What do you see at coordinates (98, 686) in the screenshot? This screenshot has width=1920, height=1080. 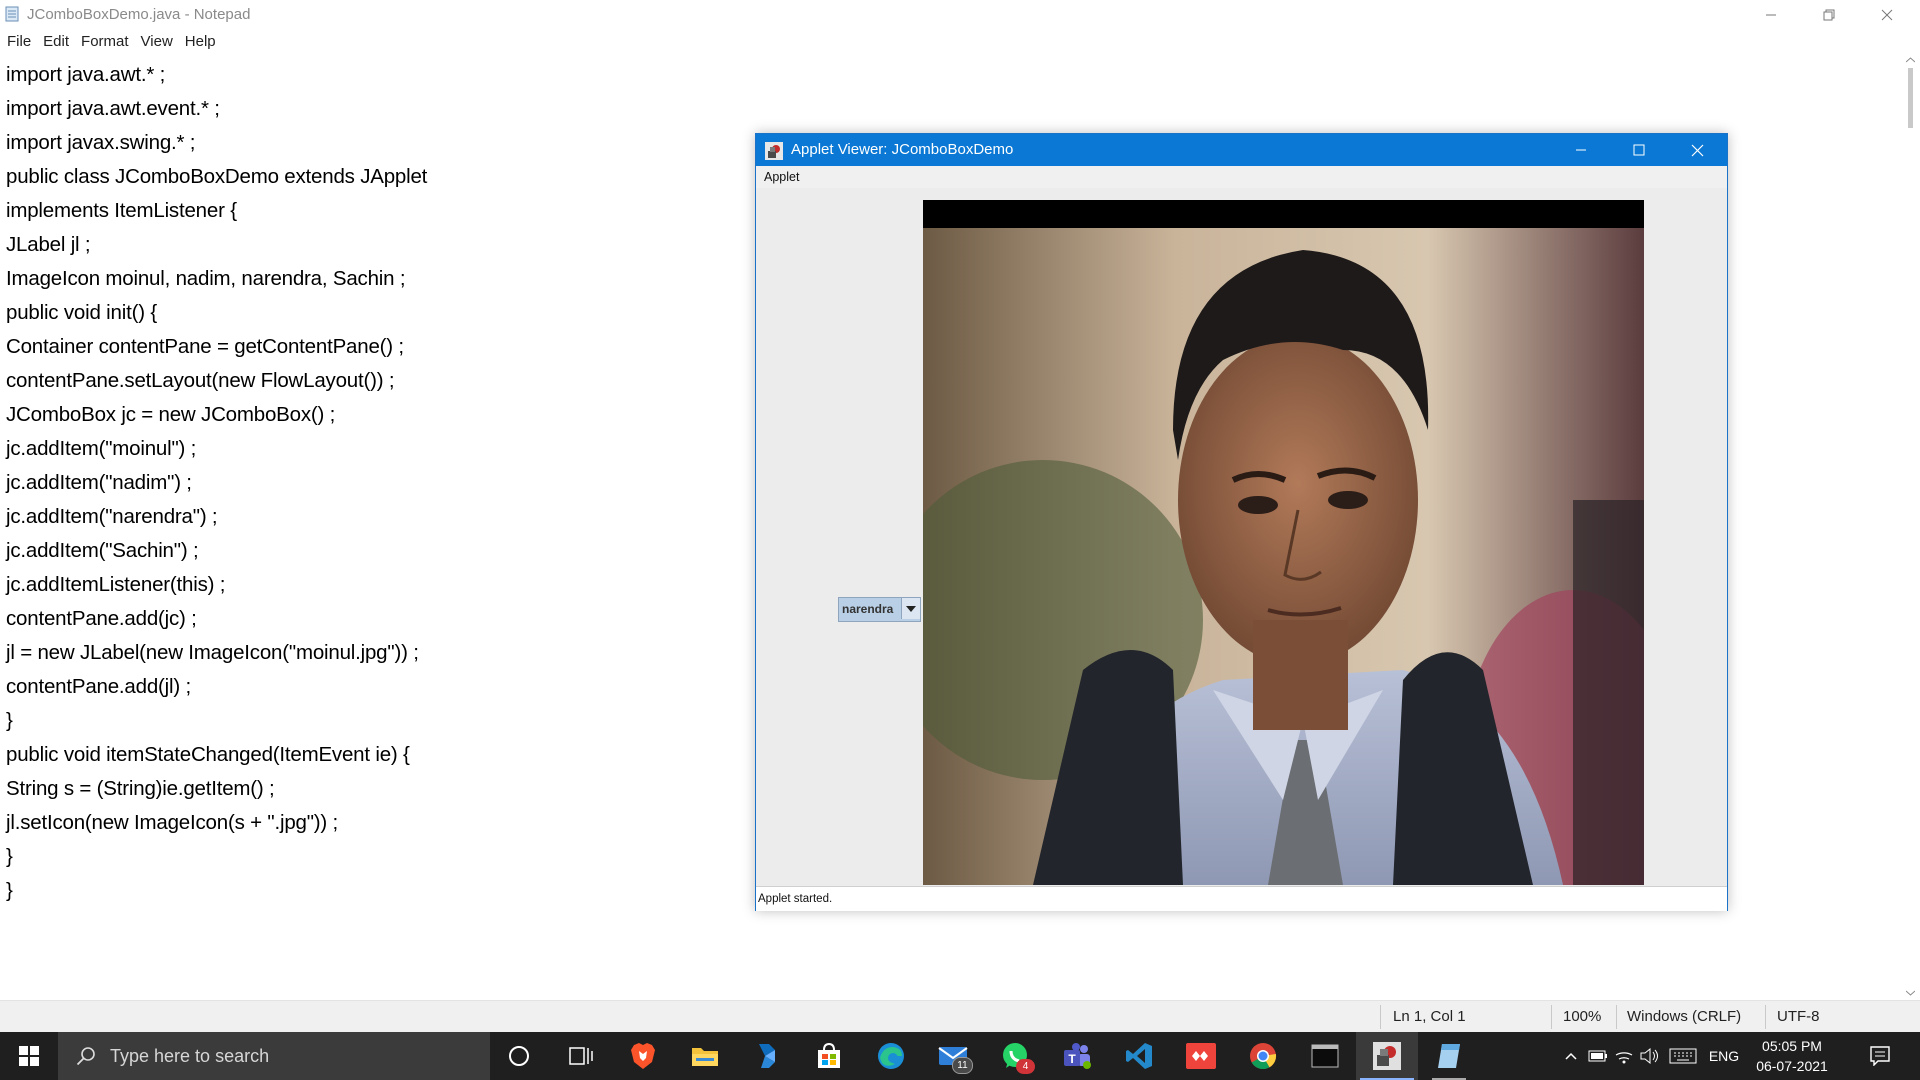 I see `code-line: contentPane.add(jl) ;` at bounding box center [98, 686].